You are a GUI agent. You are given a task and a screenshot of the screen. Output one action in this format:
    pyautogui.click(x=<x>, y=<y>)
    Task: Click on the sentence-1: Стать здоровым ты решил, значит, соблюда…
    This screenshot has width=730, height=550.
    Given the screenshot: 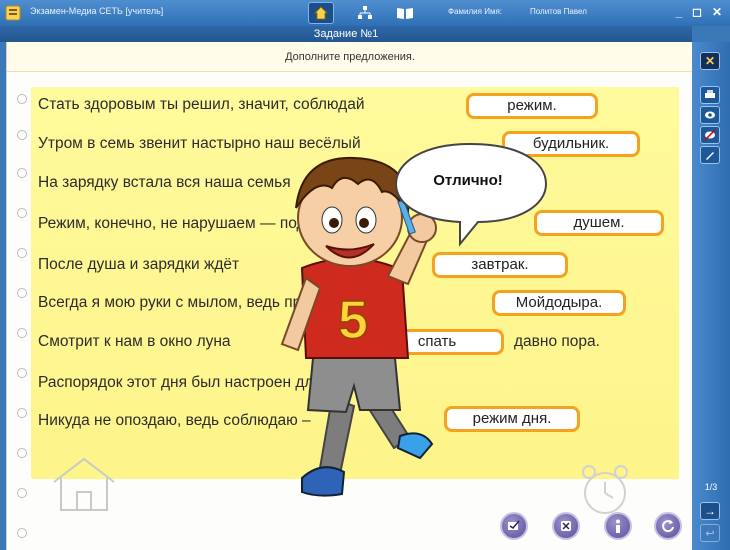 What is the action you would take?
    pyautogui.click(x=201, y=104)
    